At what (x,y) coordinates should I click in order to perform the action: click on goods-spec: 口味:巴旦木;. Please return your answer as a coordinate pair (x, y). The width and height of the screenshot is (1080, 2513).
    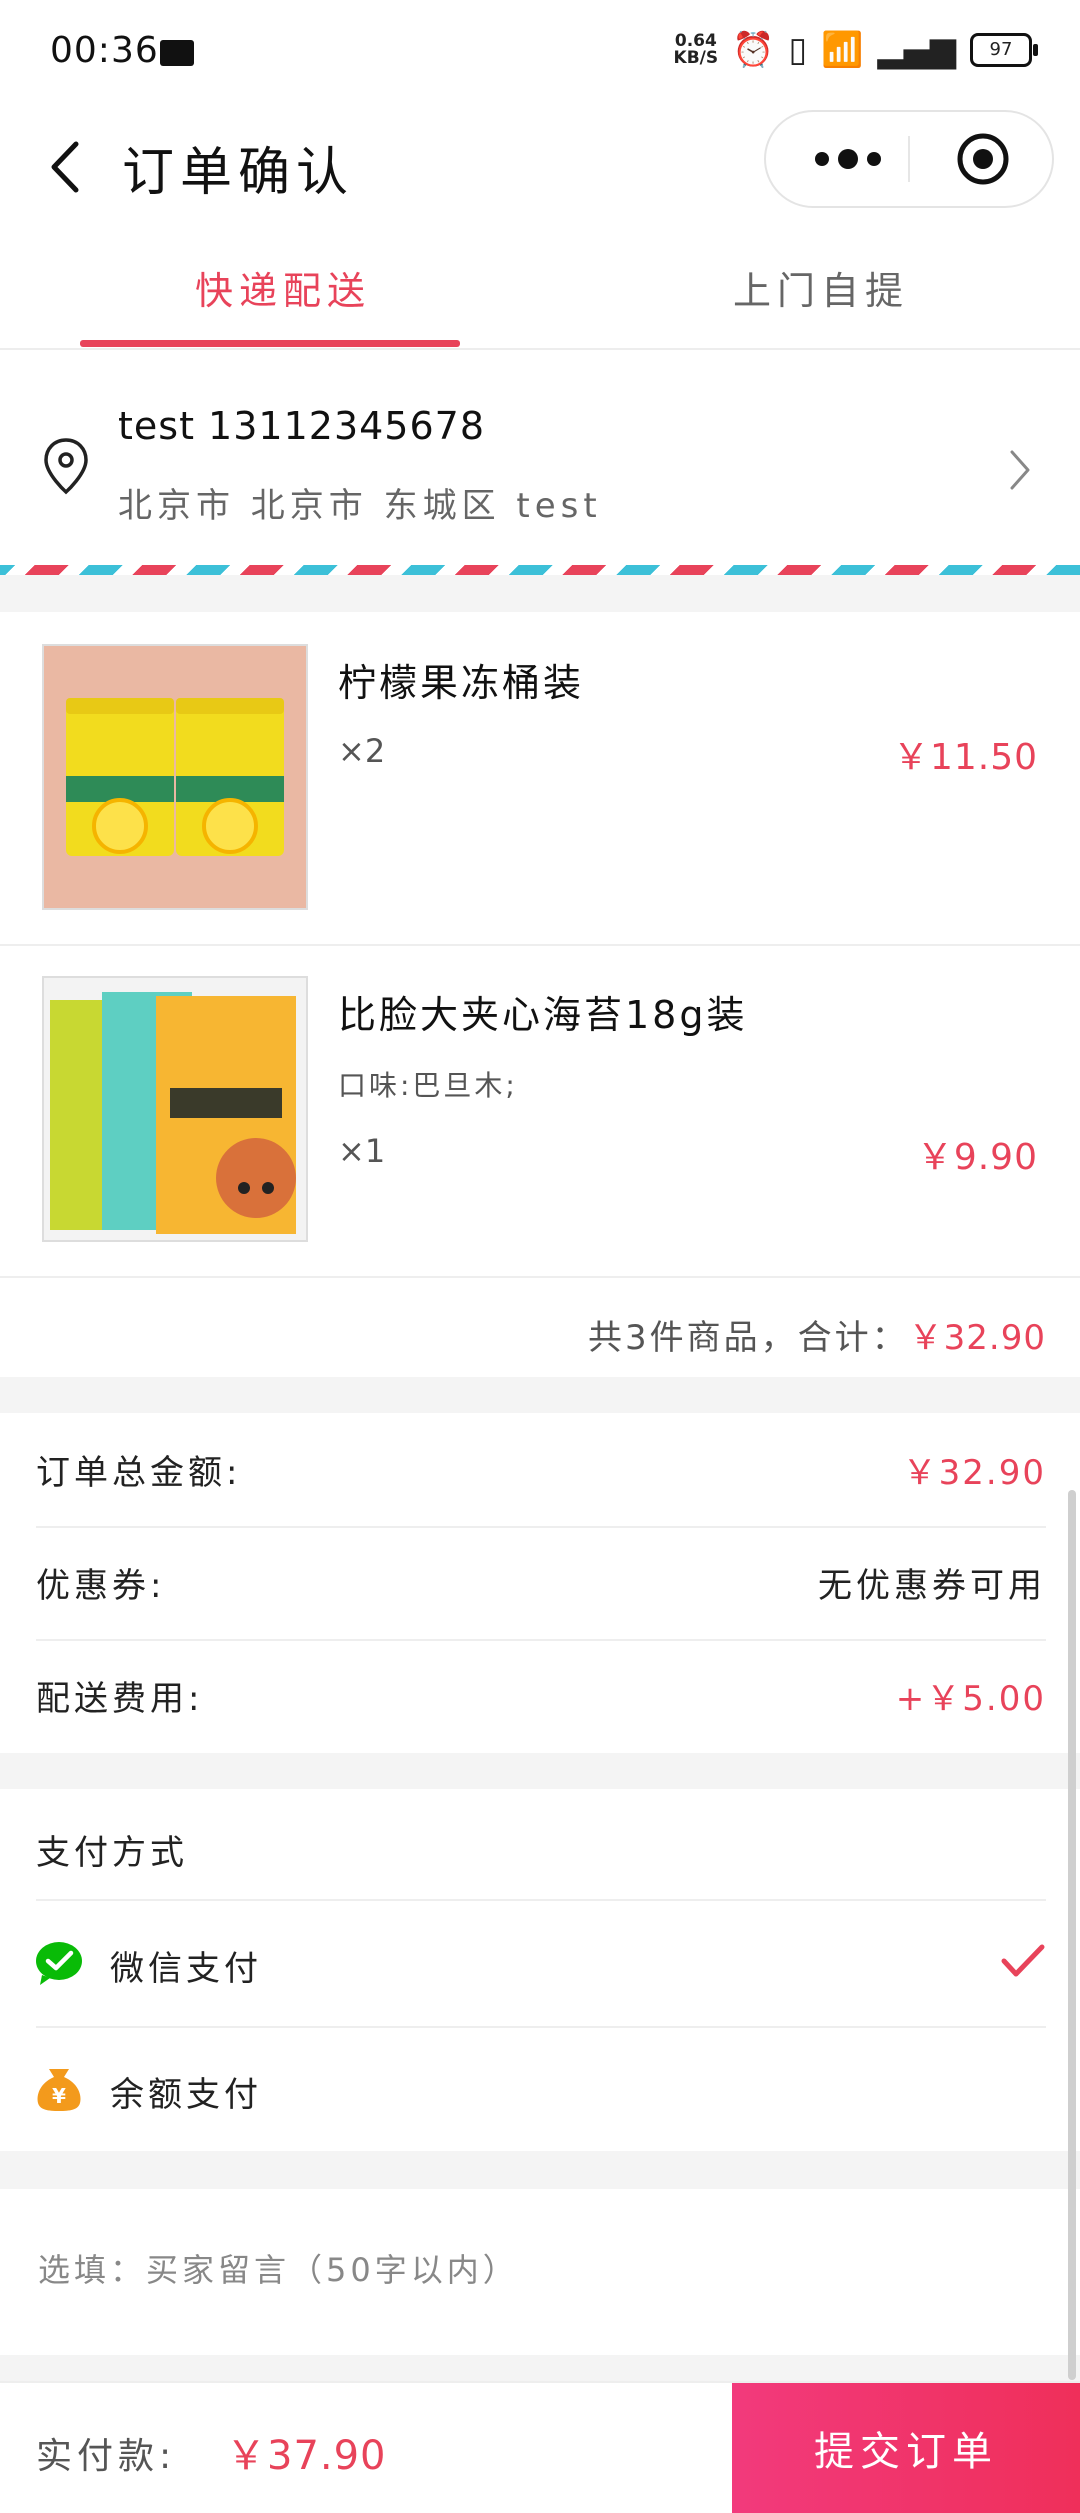
    Looking at the image, I should click on (428, 1085).